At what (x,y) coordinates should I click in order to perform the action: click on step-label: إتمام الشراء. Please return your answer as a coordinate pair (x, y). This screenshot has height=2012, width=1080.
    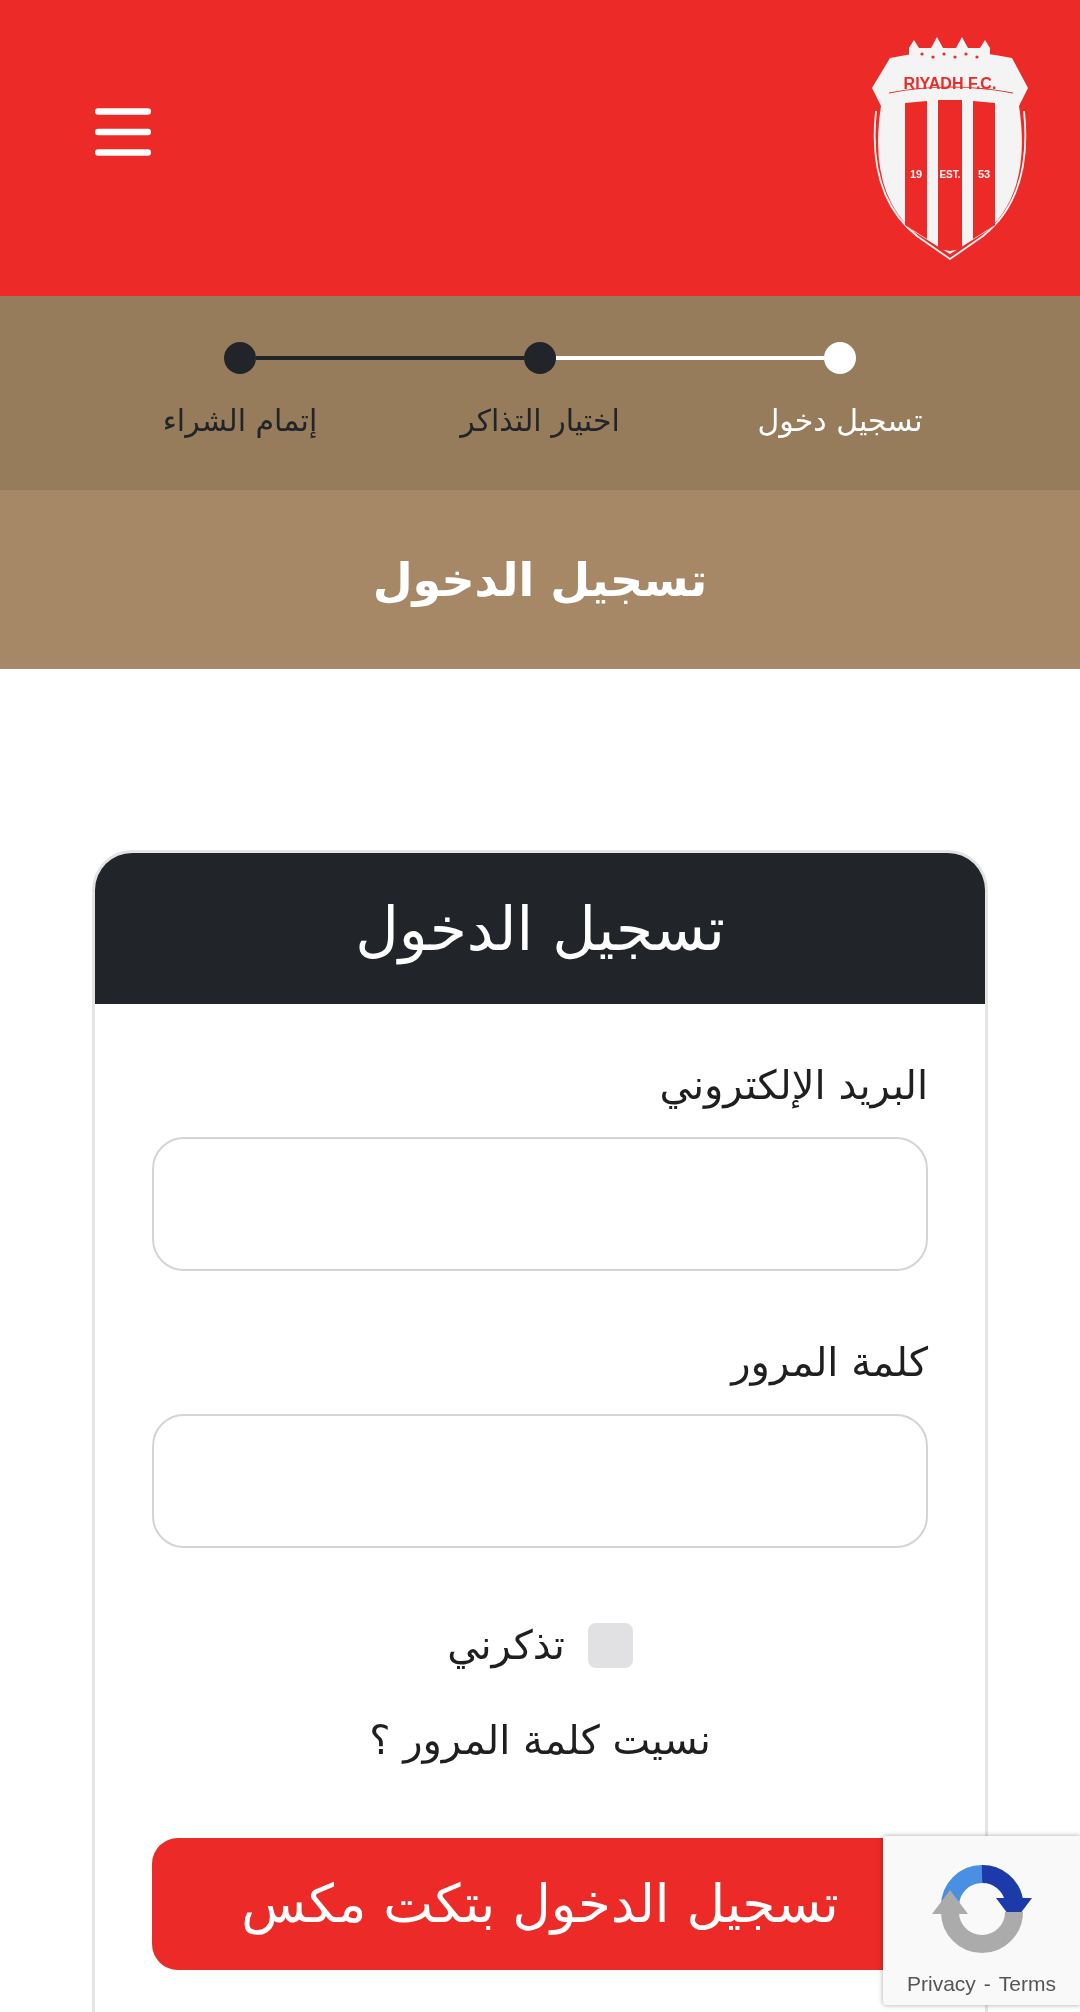
    Looking at the image, I should click on (240, 421).